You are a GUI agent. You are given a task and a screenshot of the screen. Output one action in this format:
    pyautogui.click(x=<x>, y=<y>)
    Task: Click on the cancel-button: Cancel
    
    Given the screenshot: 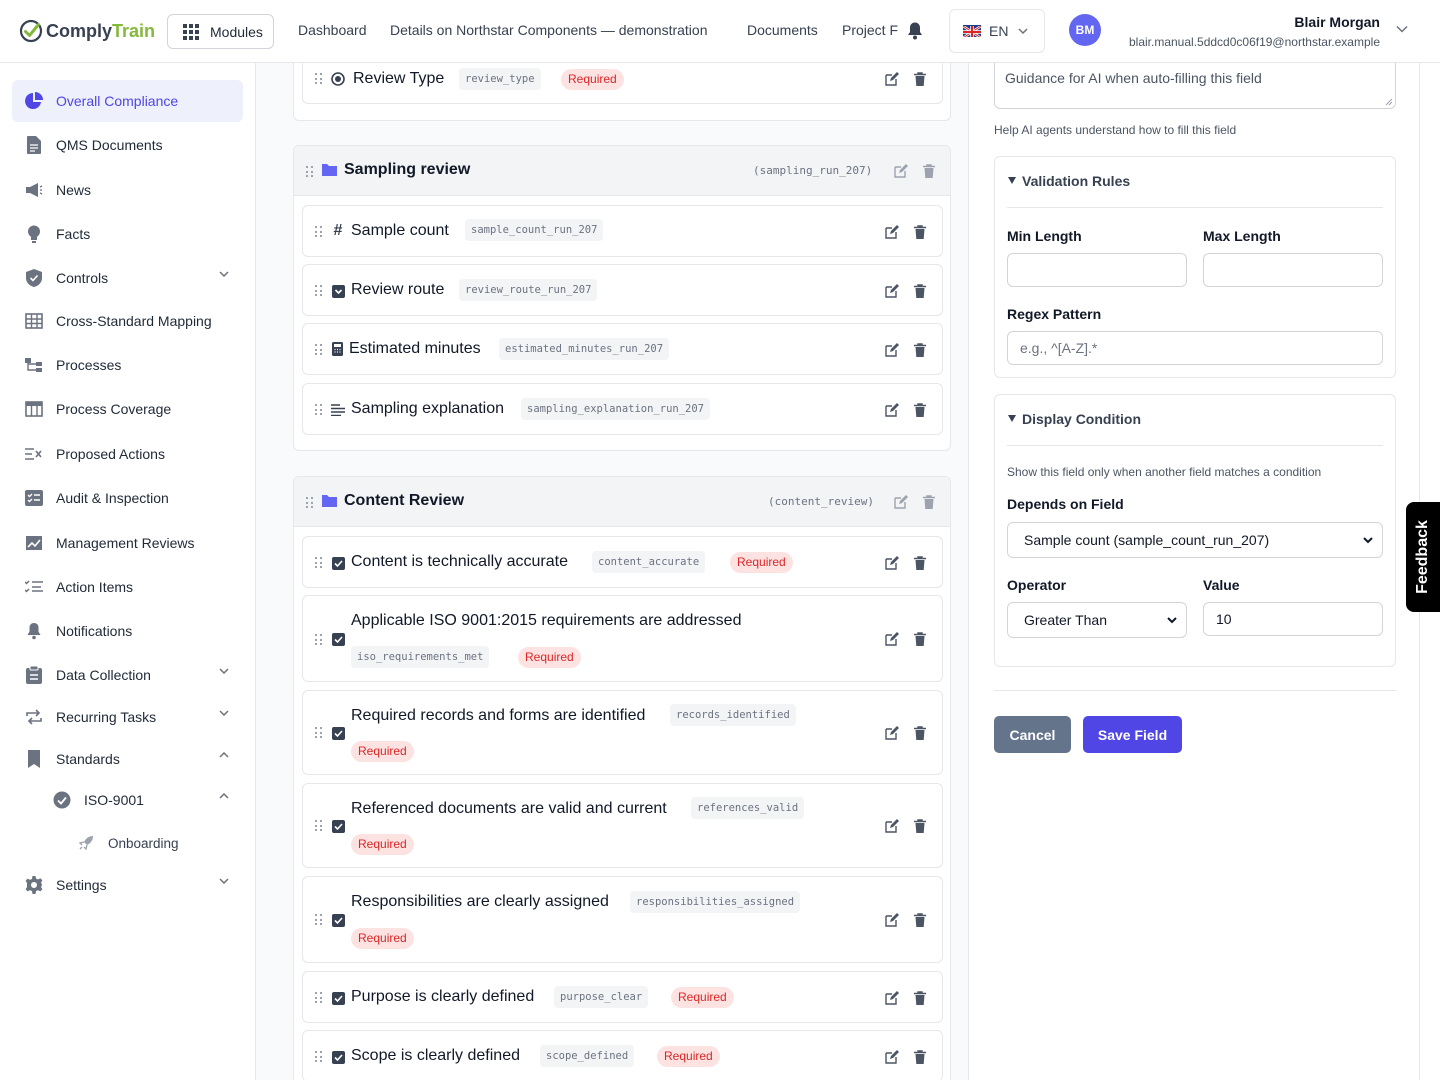 What is the action you would take?
    pyautogui.click(x=1032, y=734)
    